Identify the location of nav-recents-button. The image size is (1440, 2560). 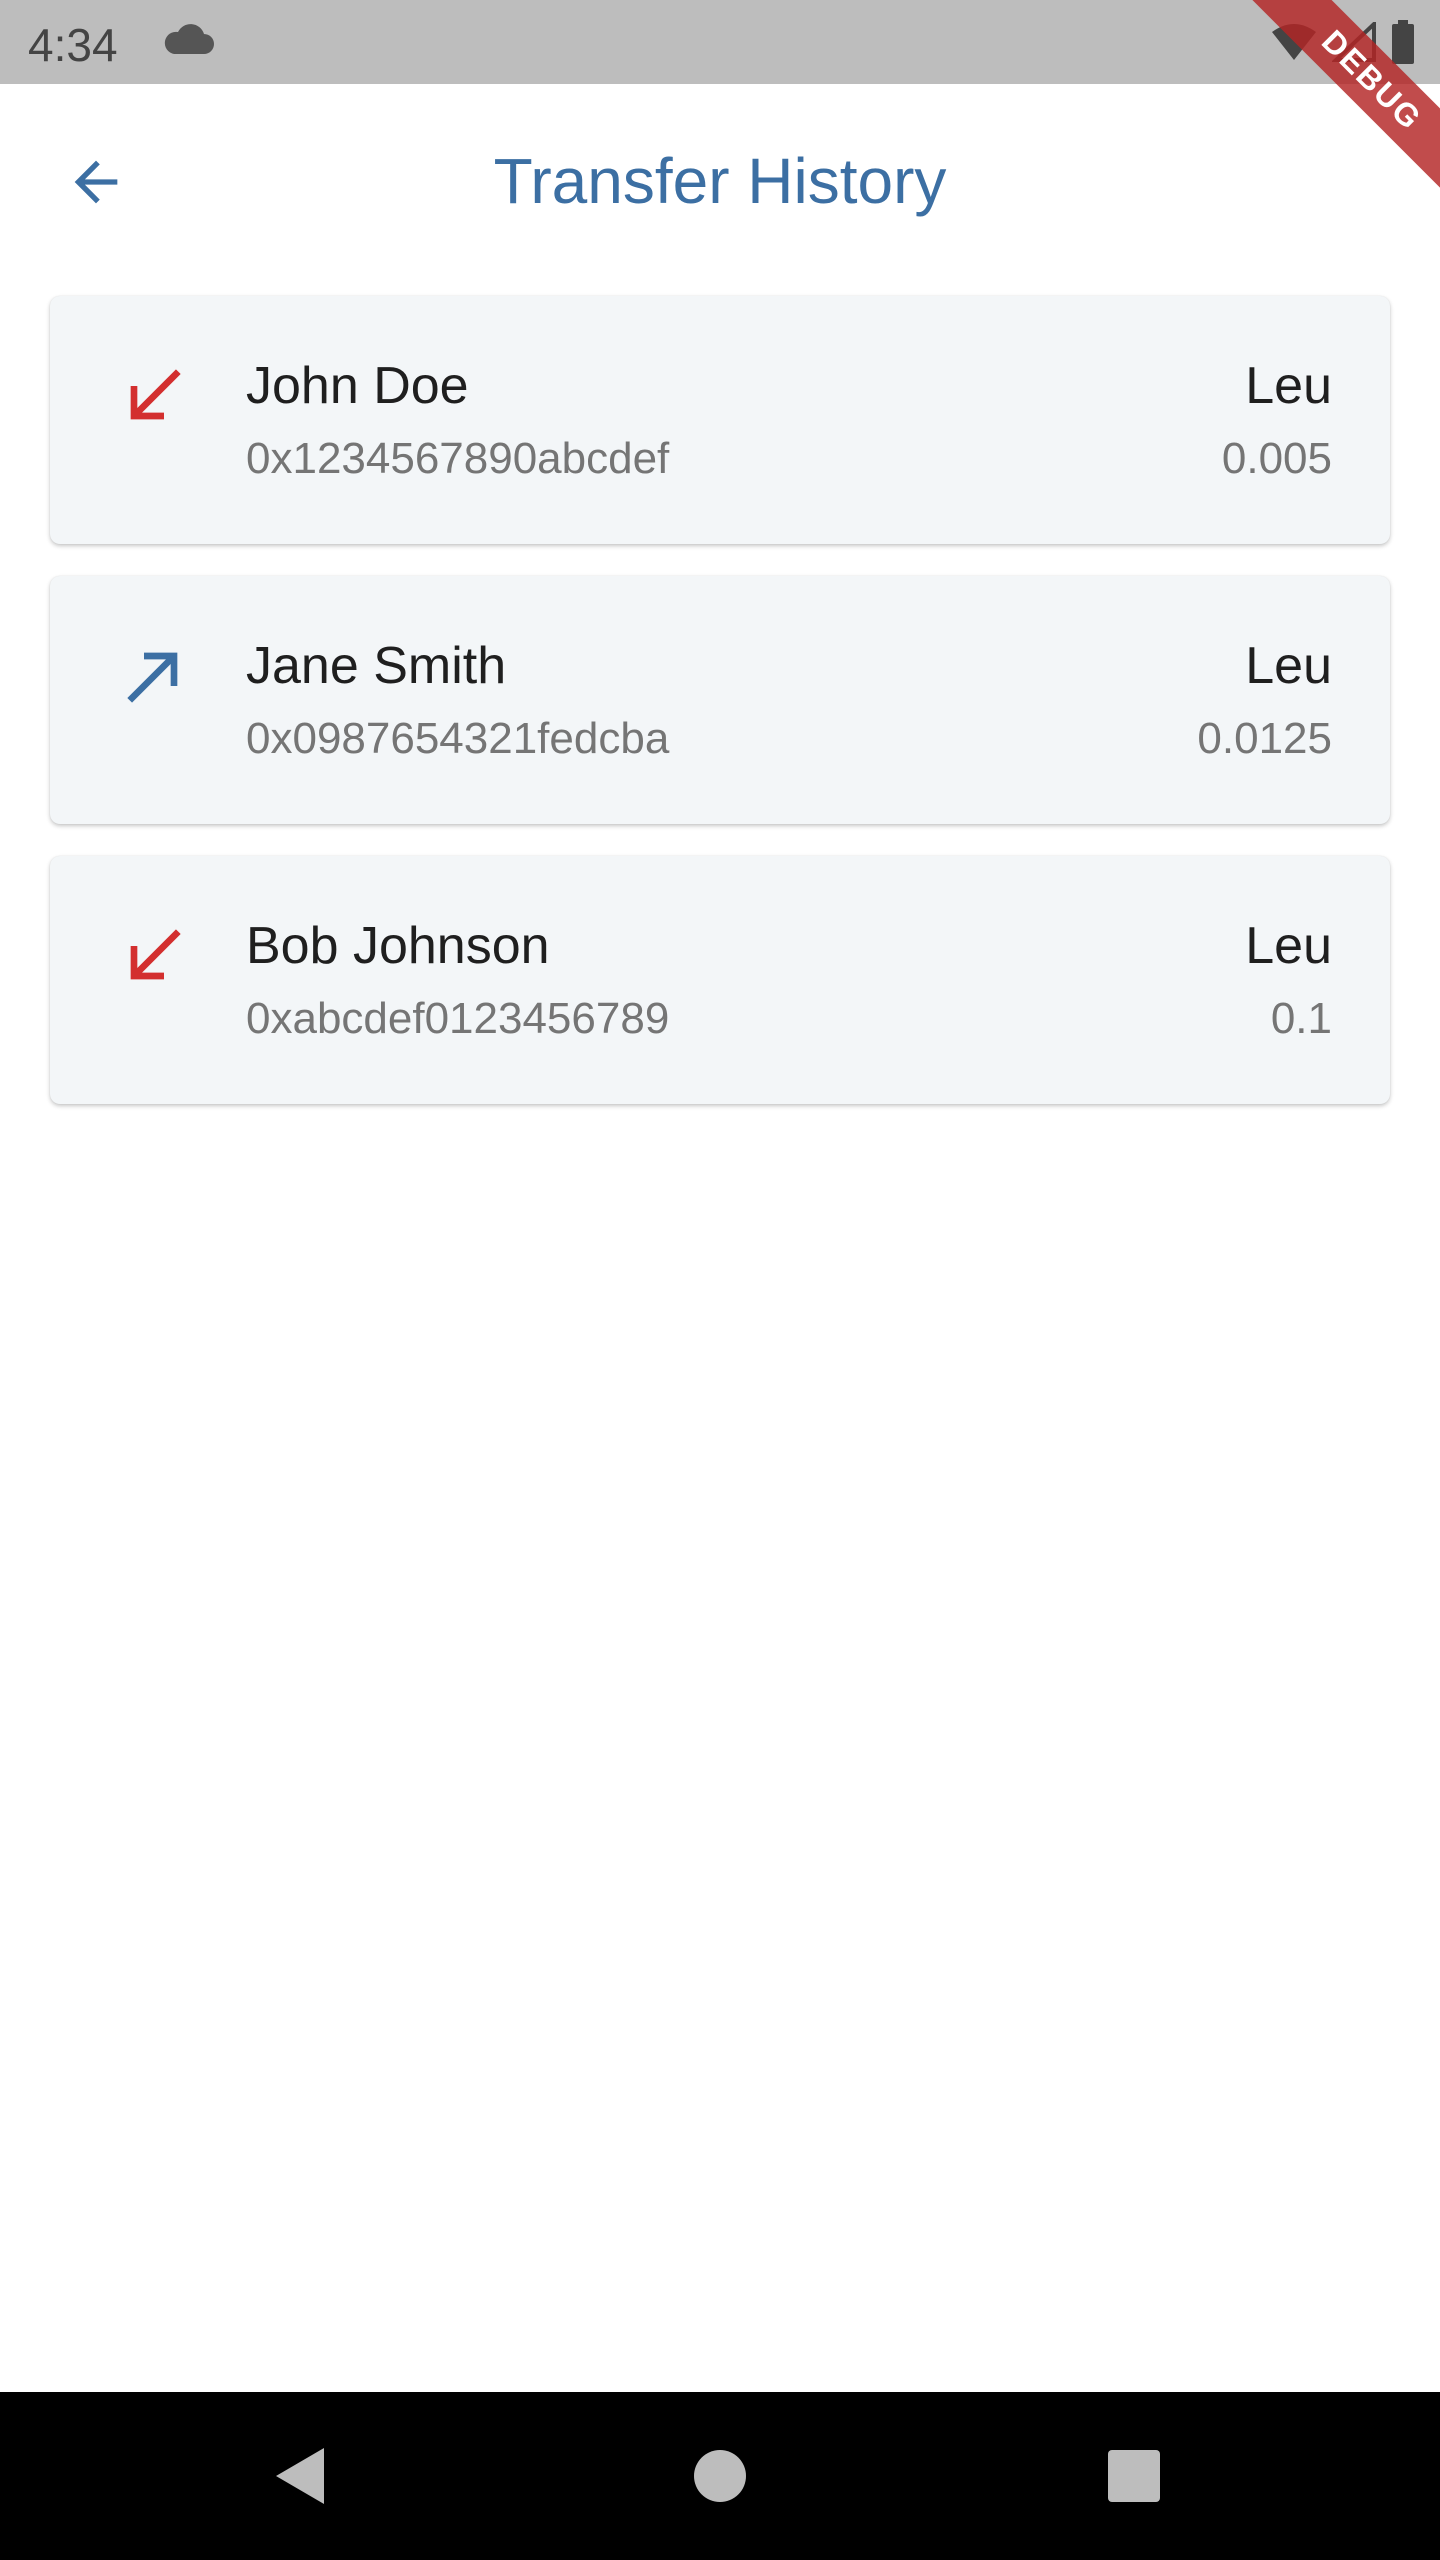
(1134, 2476).